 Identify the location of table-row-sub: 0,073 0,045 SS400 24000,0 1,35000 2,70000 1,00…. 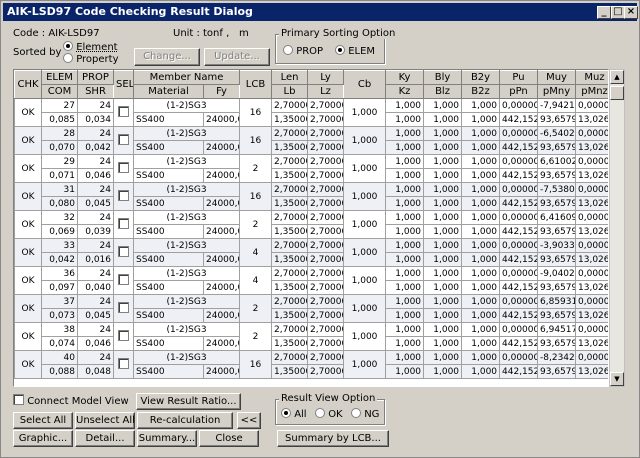
(311, 315).